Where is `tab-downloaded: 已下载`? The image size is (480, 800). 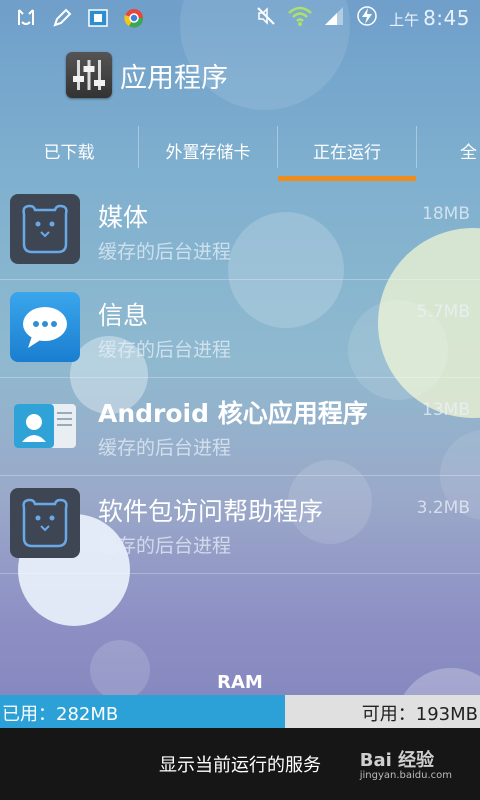 tab-downloaded: 已下载 is located at coordinates (69, 150).